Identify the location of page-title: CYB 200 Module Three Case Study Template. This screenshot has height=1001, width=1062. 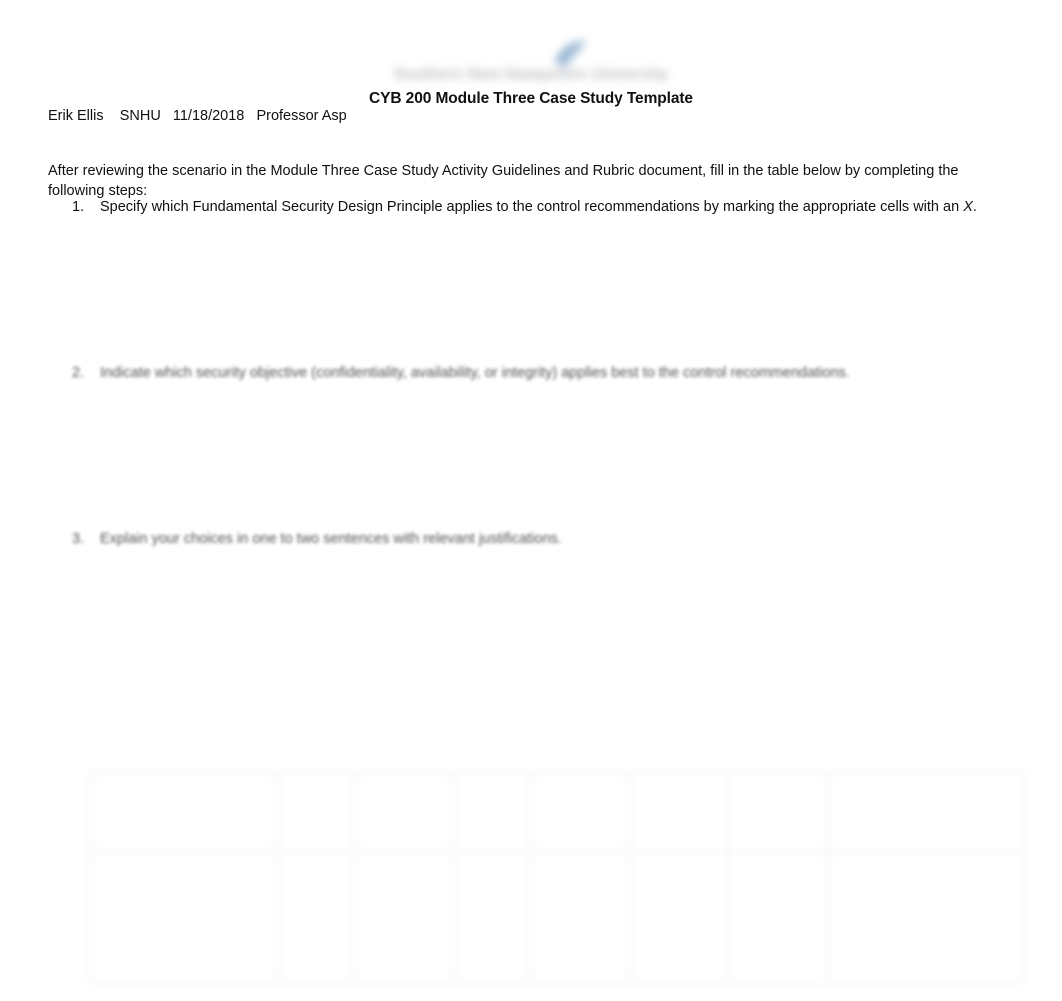
(531, 98).